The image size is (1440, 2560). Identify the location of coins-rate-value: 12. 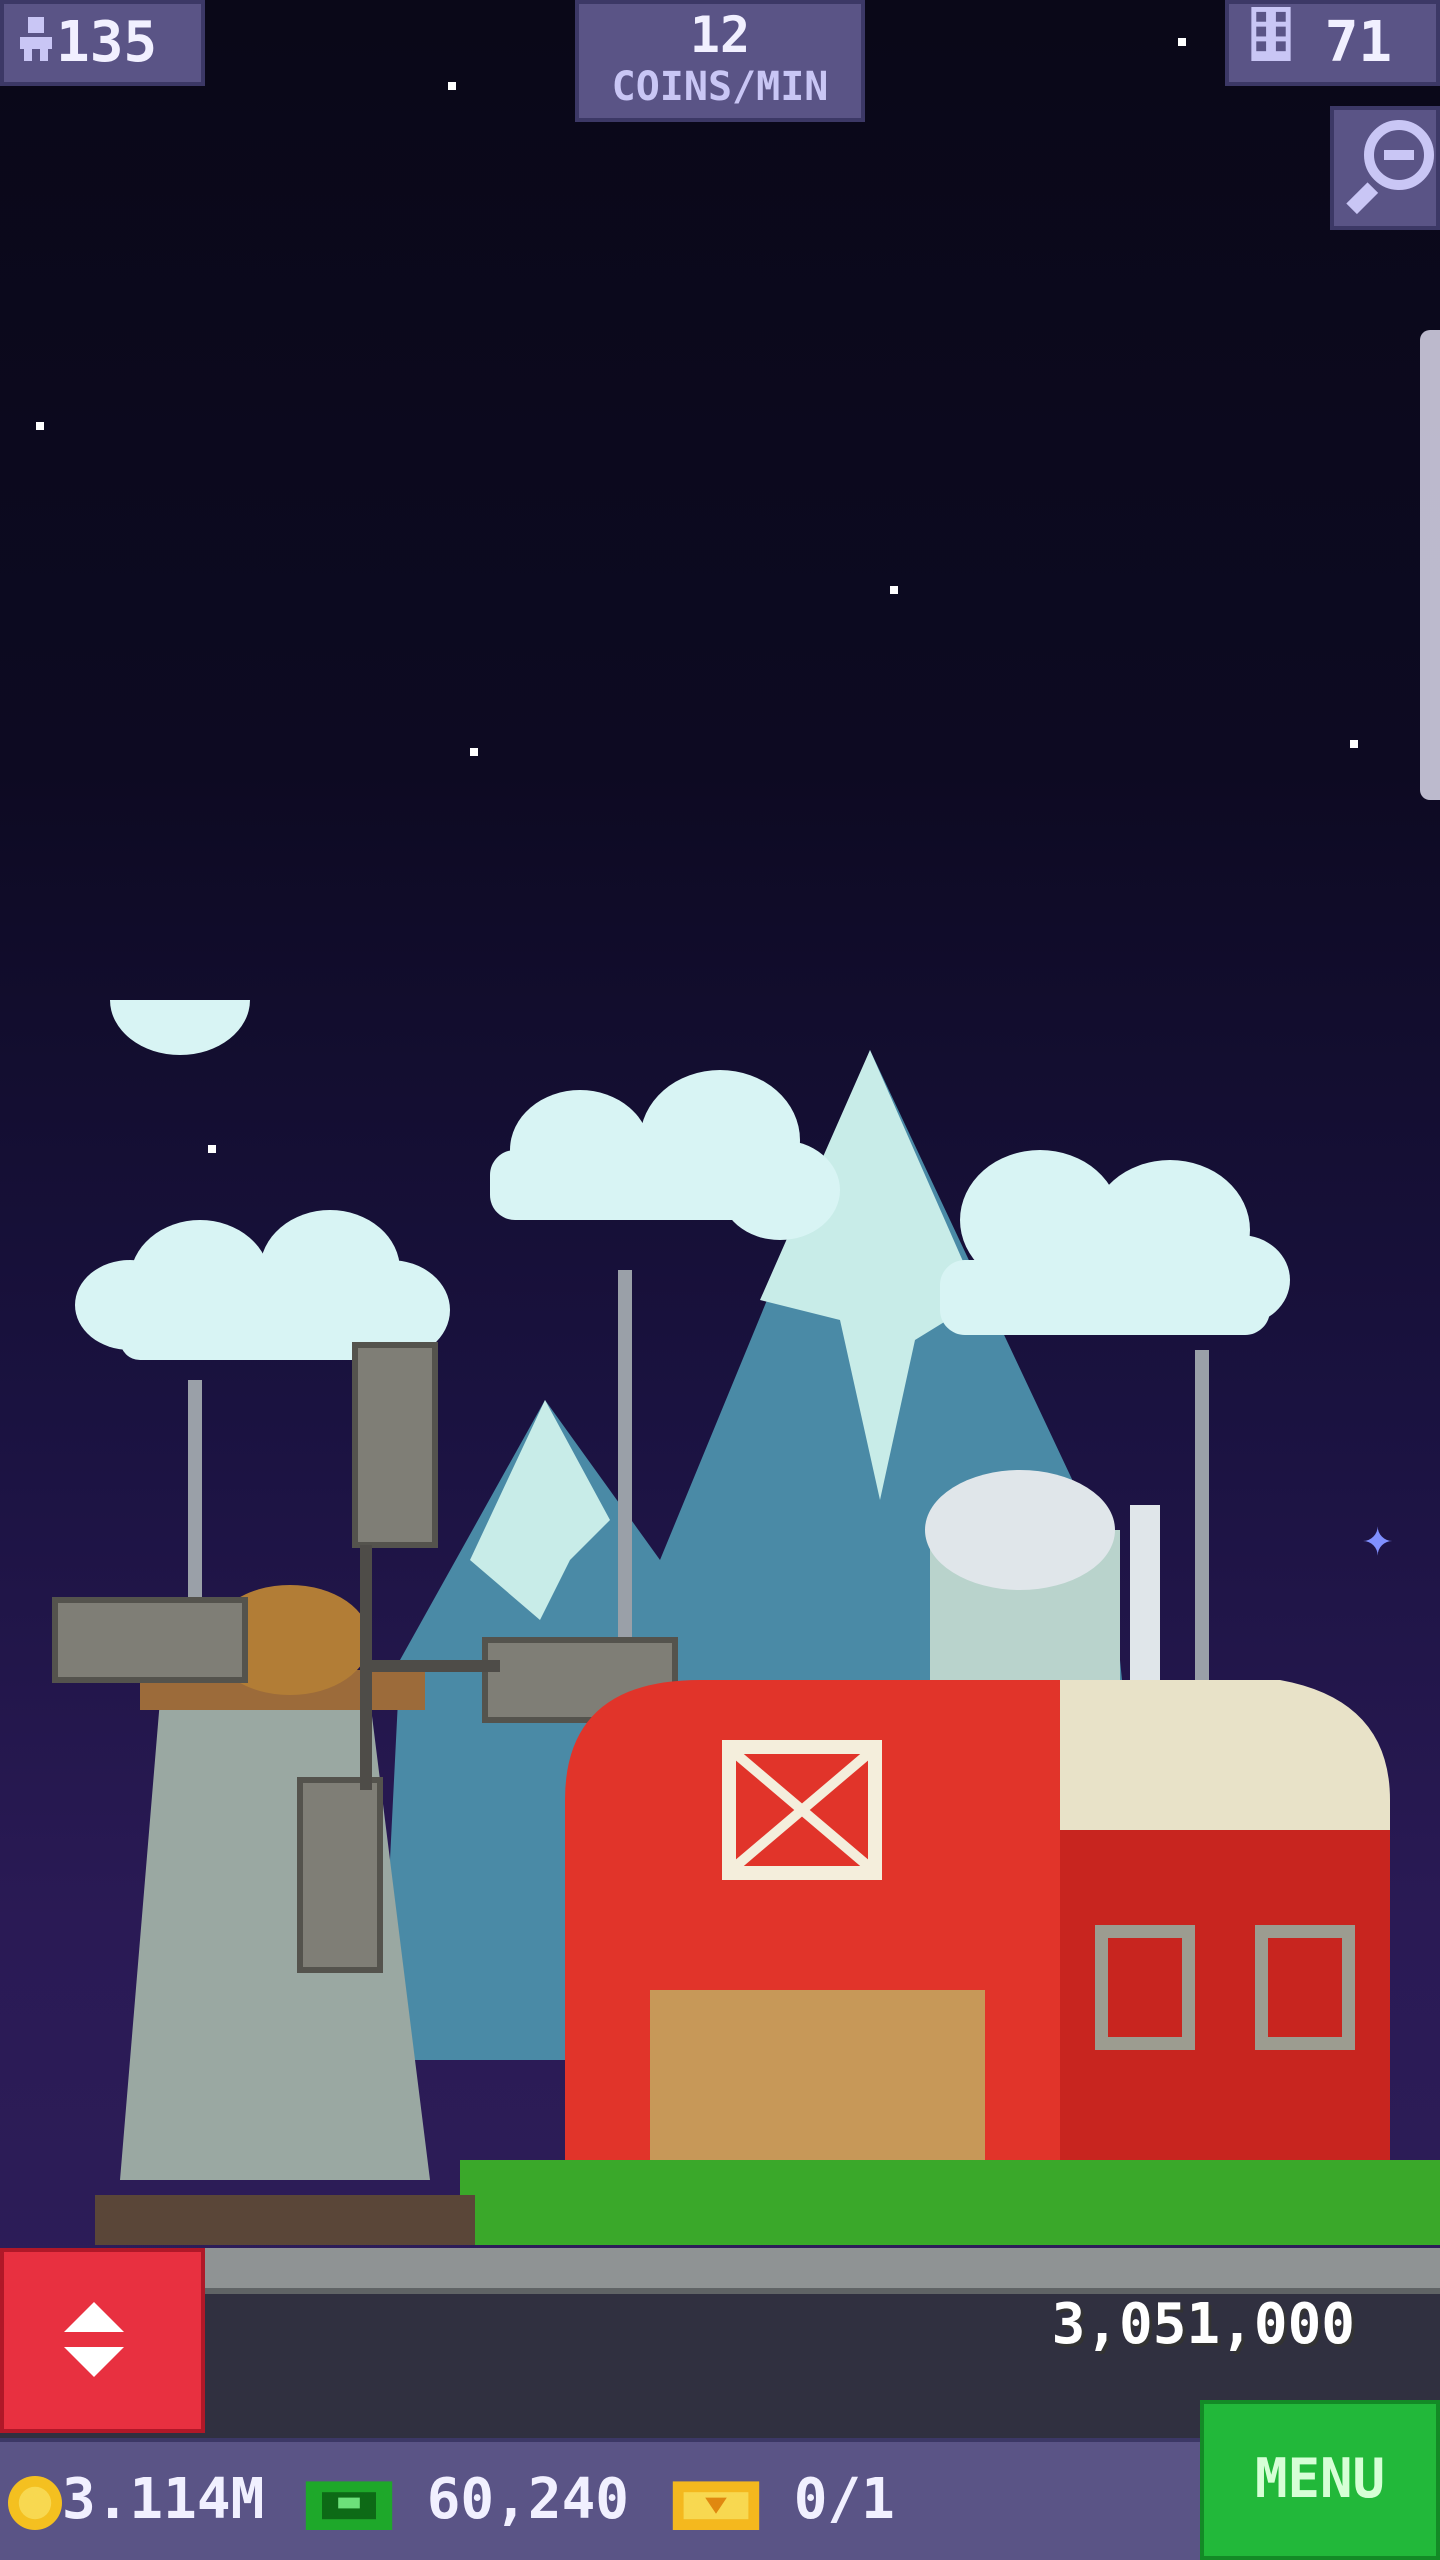
(720, 35).